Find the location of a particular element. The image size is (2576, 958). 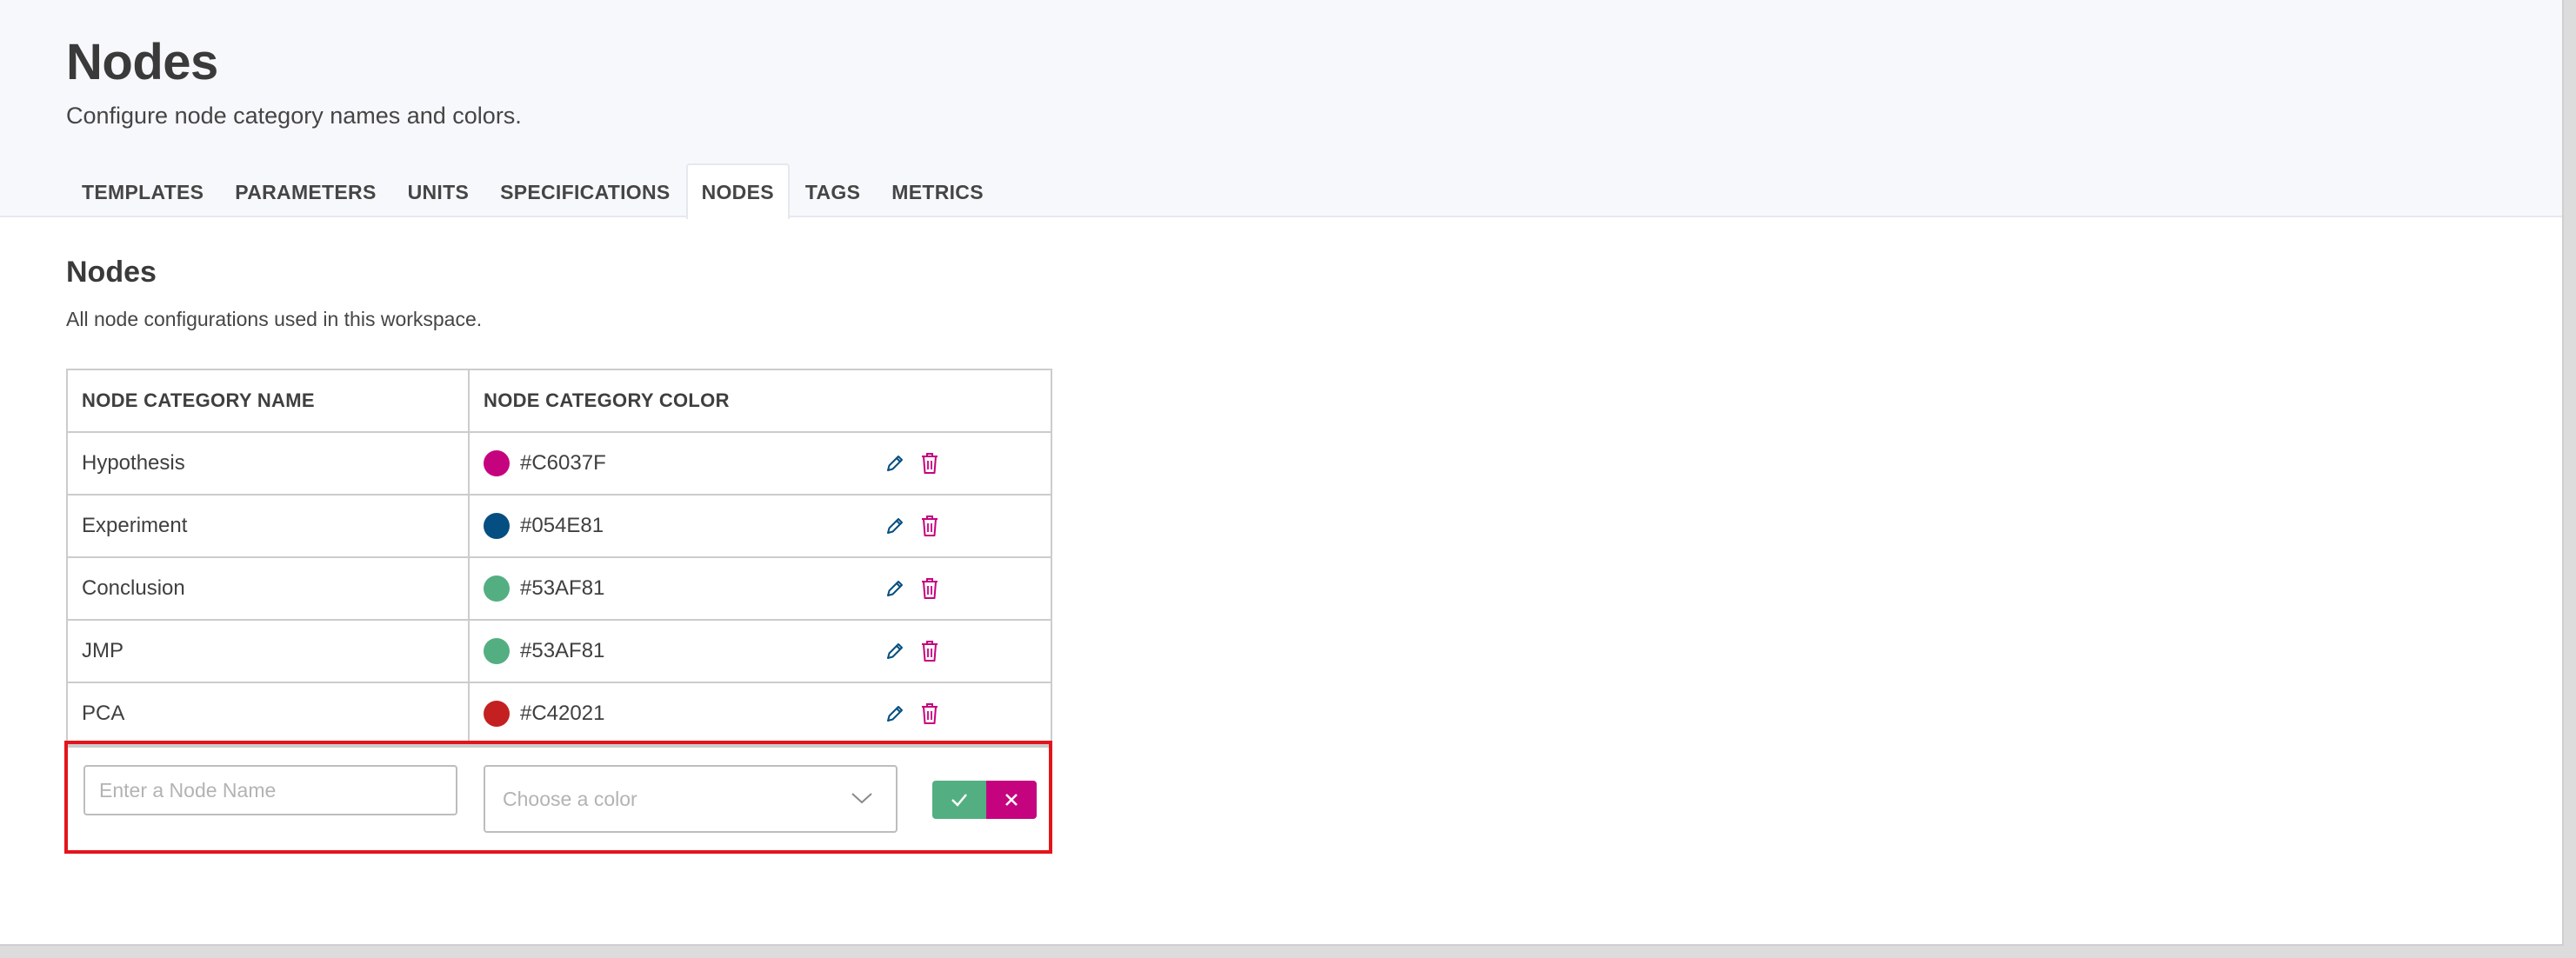

cancel-button is located at coordinates (1011, 800).